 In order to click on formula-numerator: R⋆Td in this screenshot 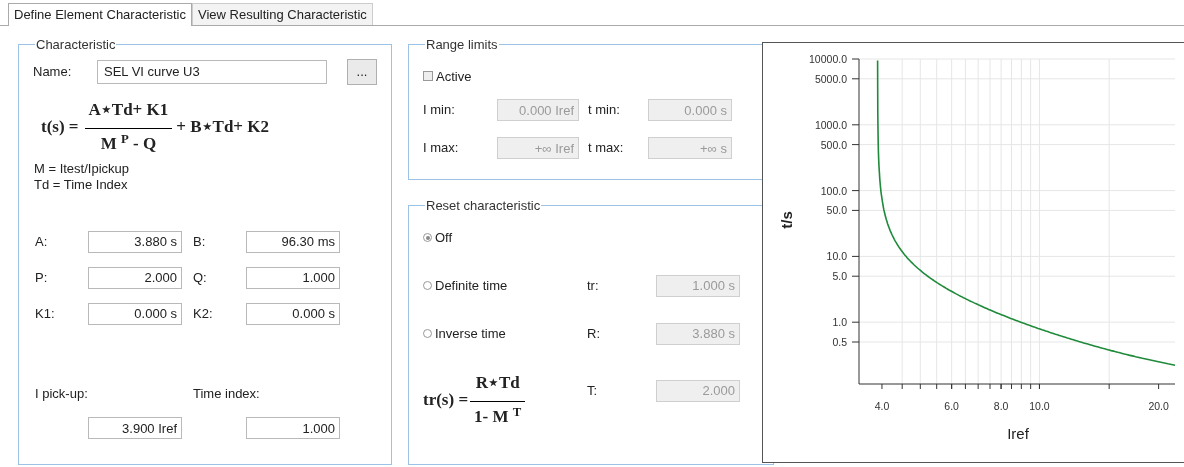, I will do `click(497, 382)`.